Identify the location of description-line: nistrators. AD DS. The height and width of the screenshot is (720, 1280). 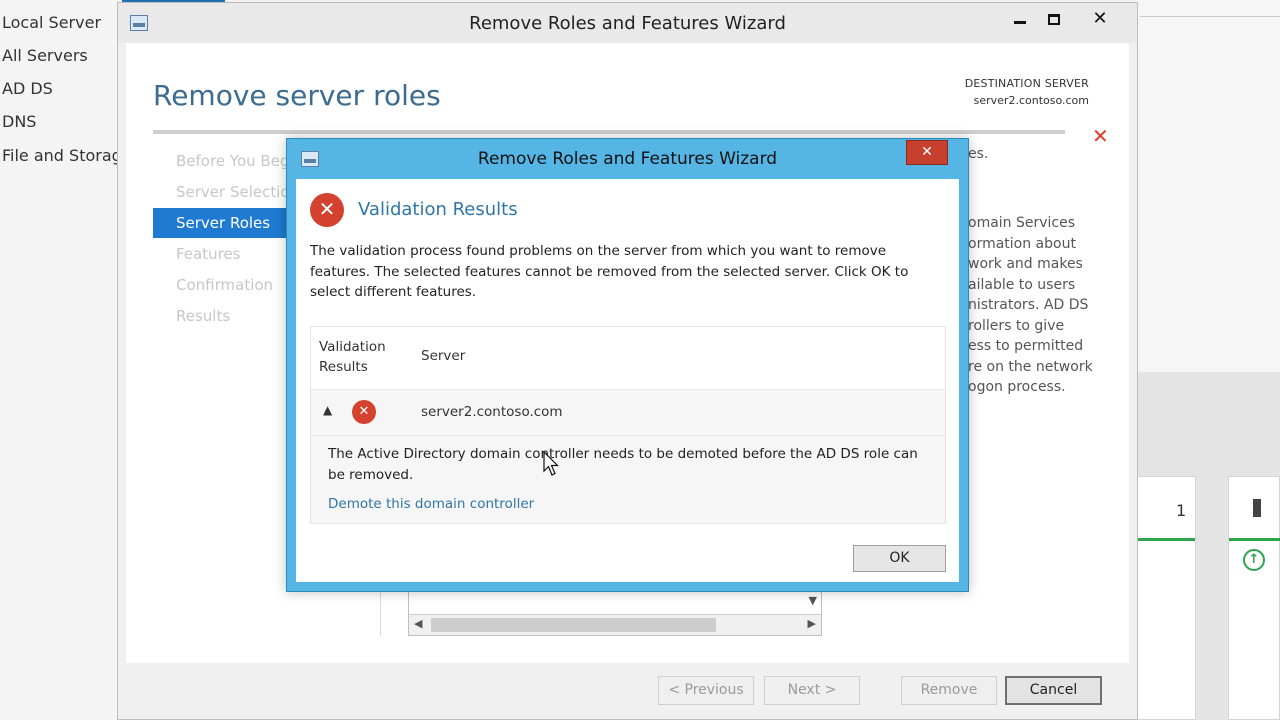
(1028, 305).